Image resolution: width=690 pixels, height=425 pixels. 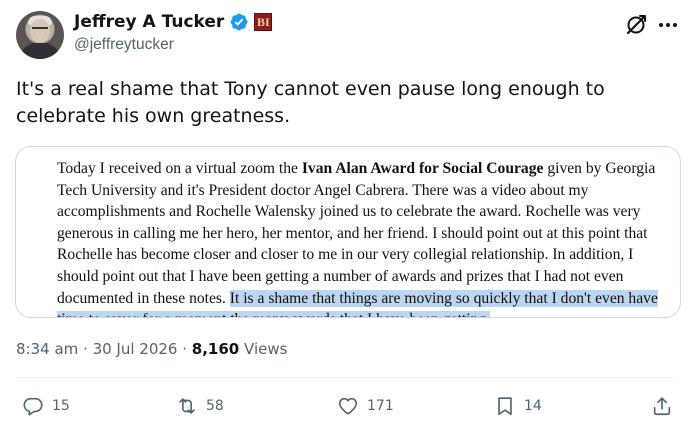 I want to click on author-name-row: Jeffrey A Tucker BI, so click(x=173, y=22).